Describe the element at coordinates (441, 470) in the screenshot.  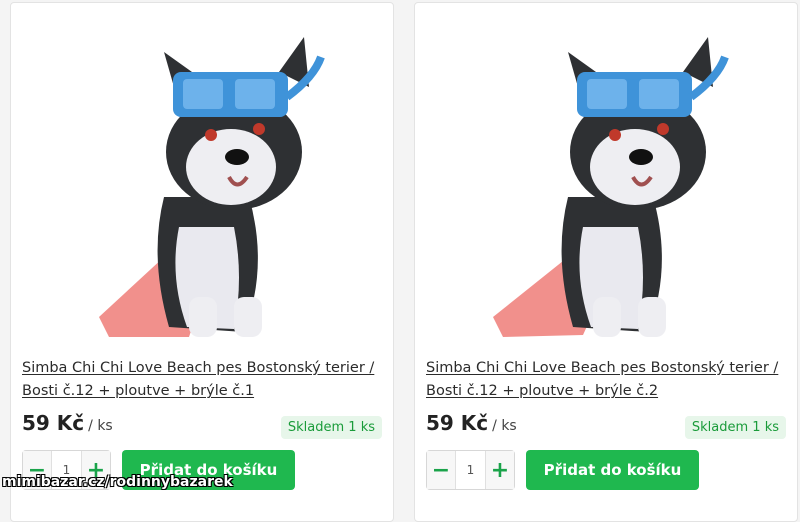
I see `minus-icon: −` at that location.